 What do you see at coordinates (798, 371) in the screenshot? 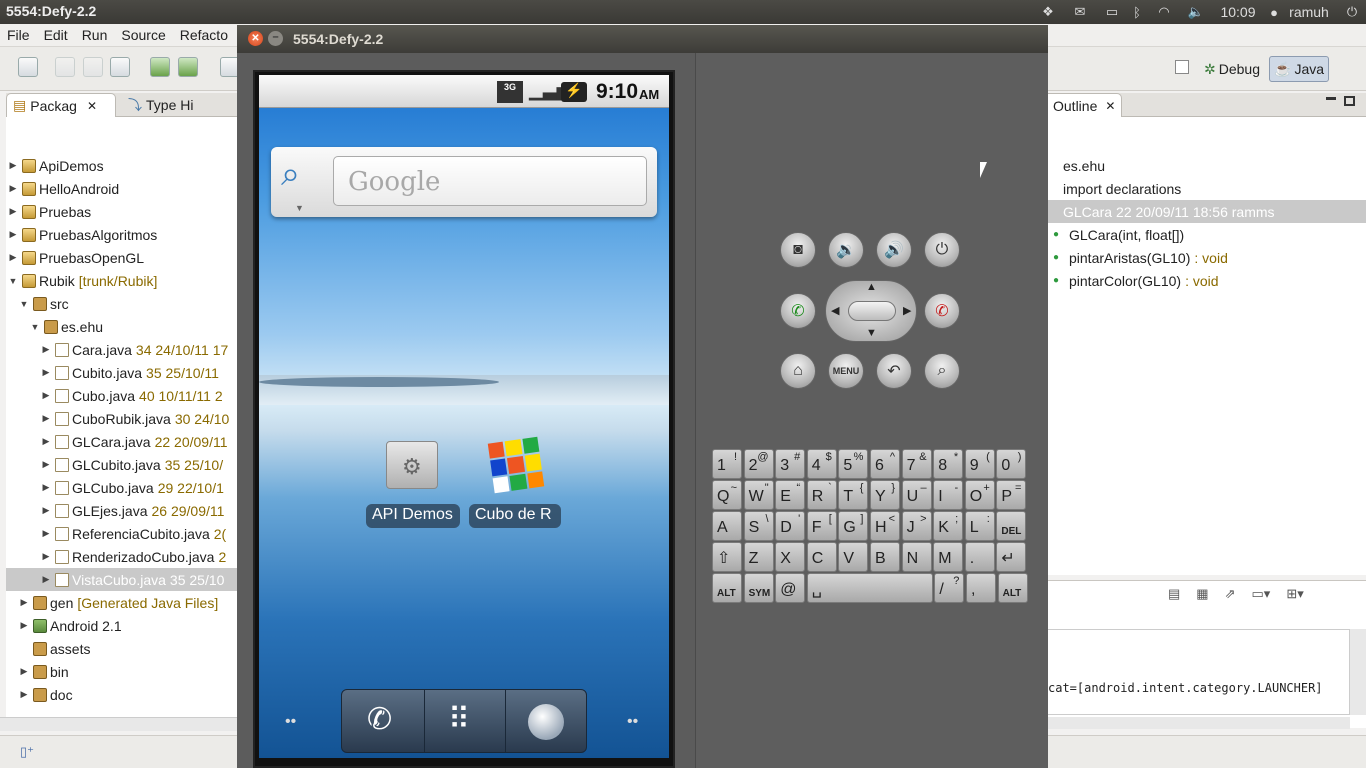
I see `home-button-icon: ⌂` at bounding box center [798, 371].